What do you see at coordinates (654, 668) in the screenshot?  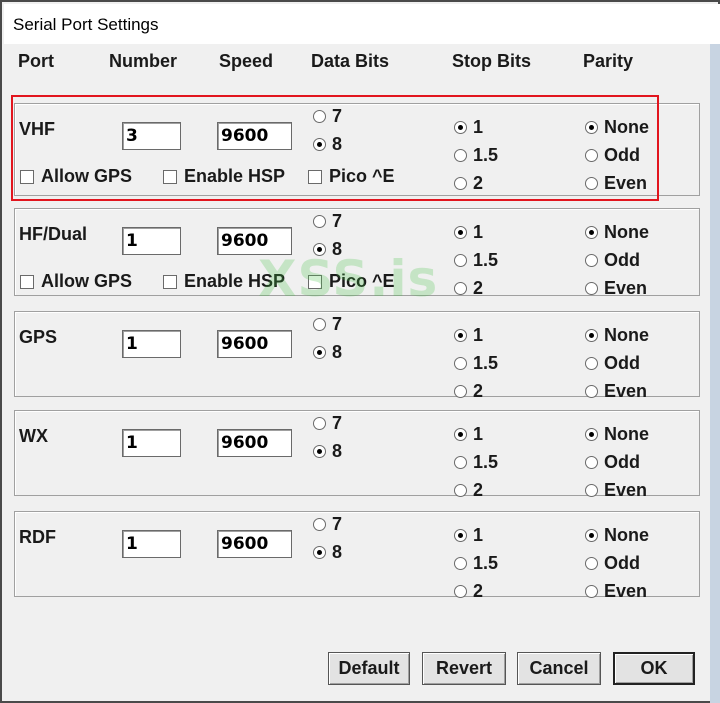 I see `ok-button: OK` at bounding box center [654, 668].